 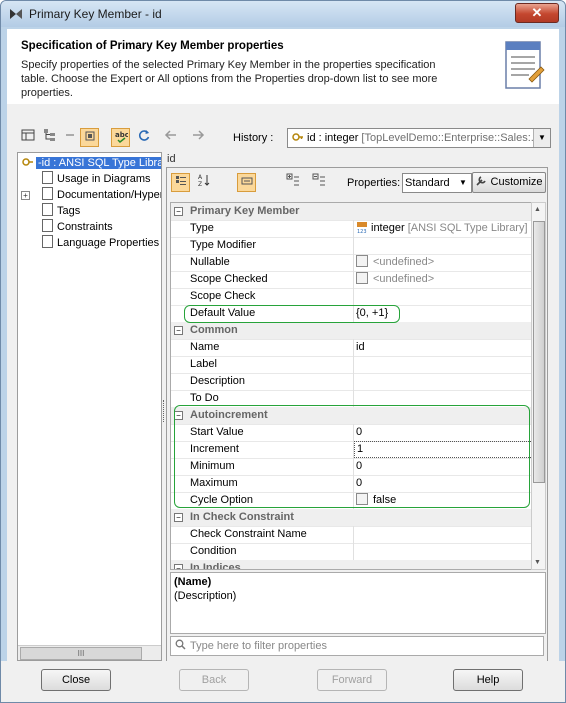 I want to click on app-icon, so click(x=16, y=14).